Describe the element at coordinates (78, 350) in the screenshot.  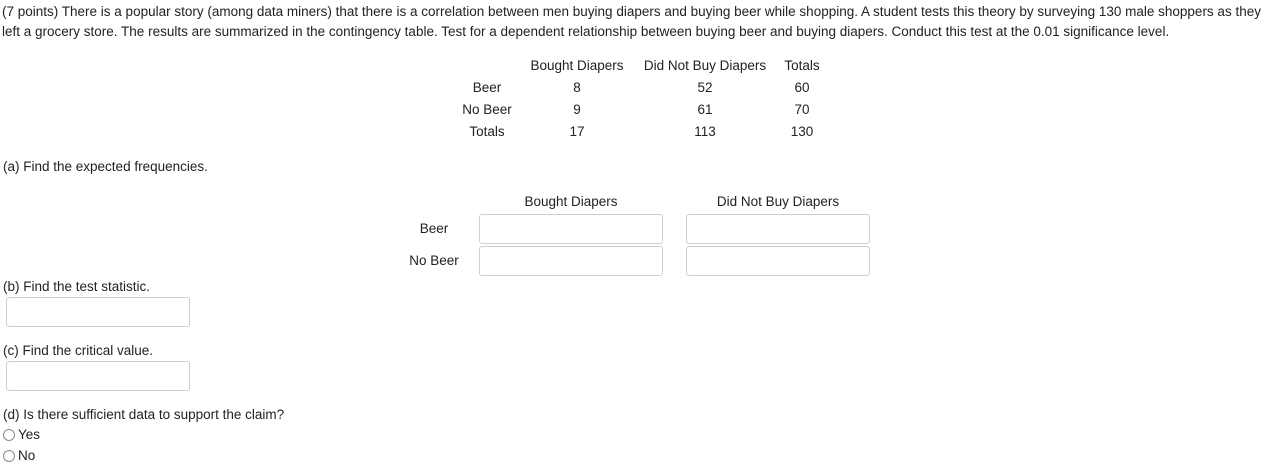
I see `part-c-question: (c) Find the critical value.` at that location.